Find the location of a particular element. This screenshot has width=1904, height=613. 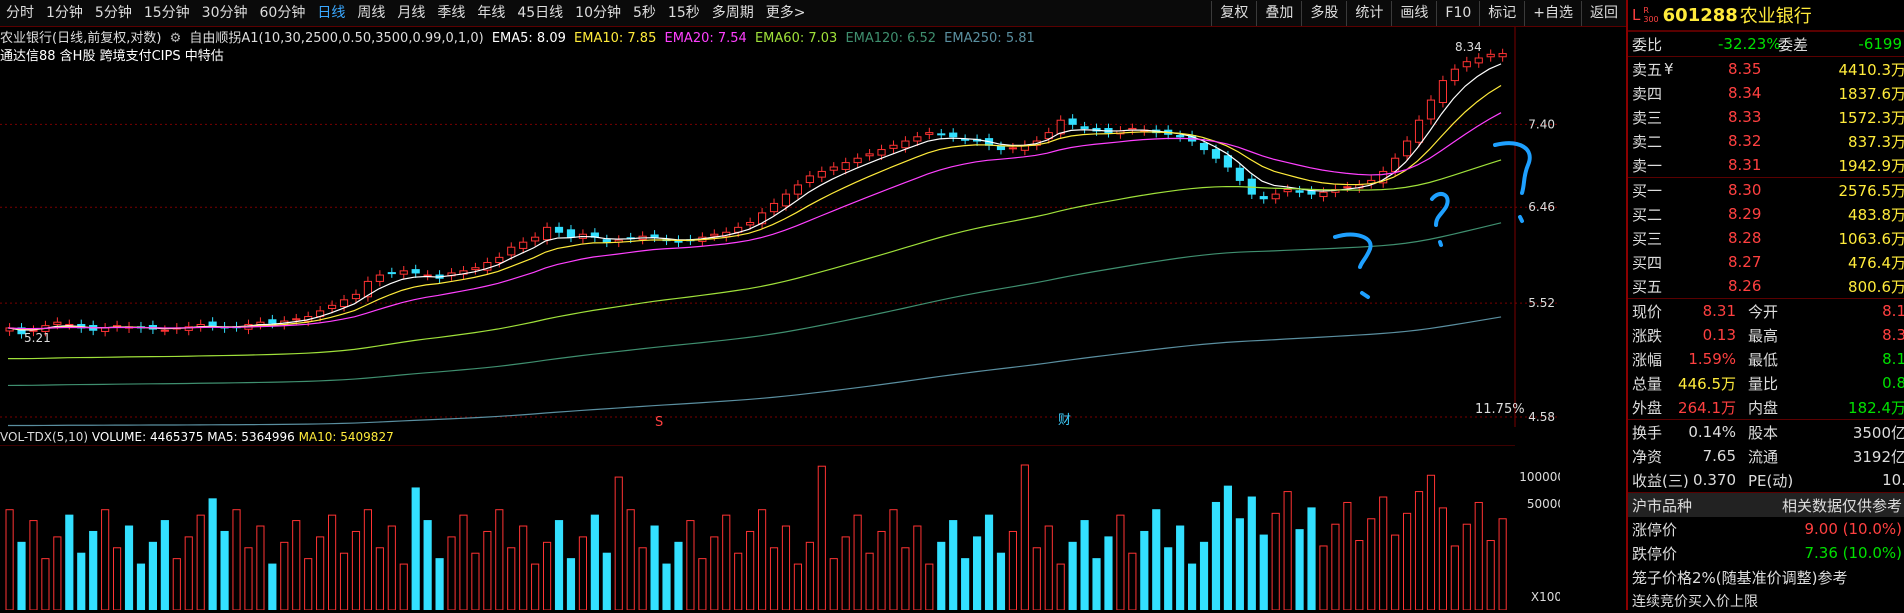

bid-row: 买三8.281063.6万 is located at coordinates (1766, 238).